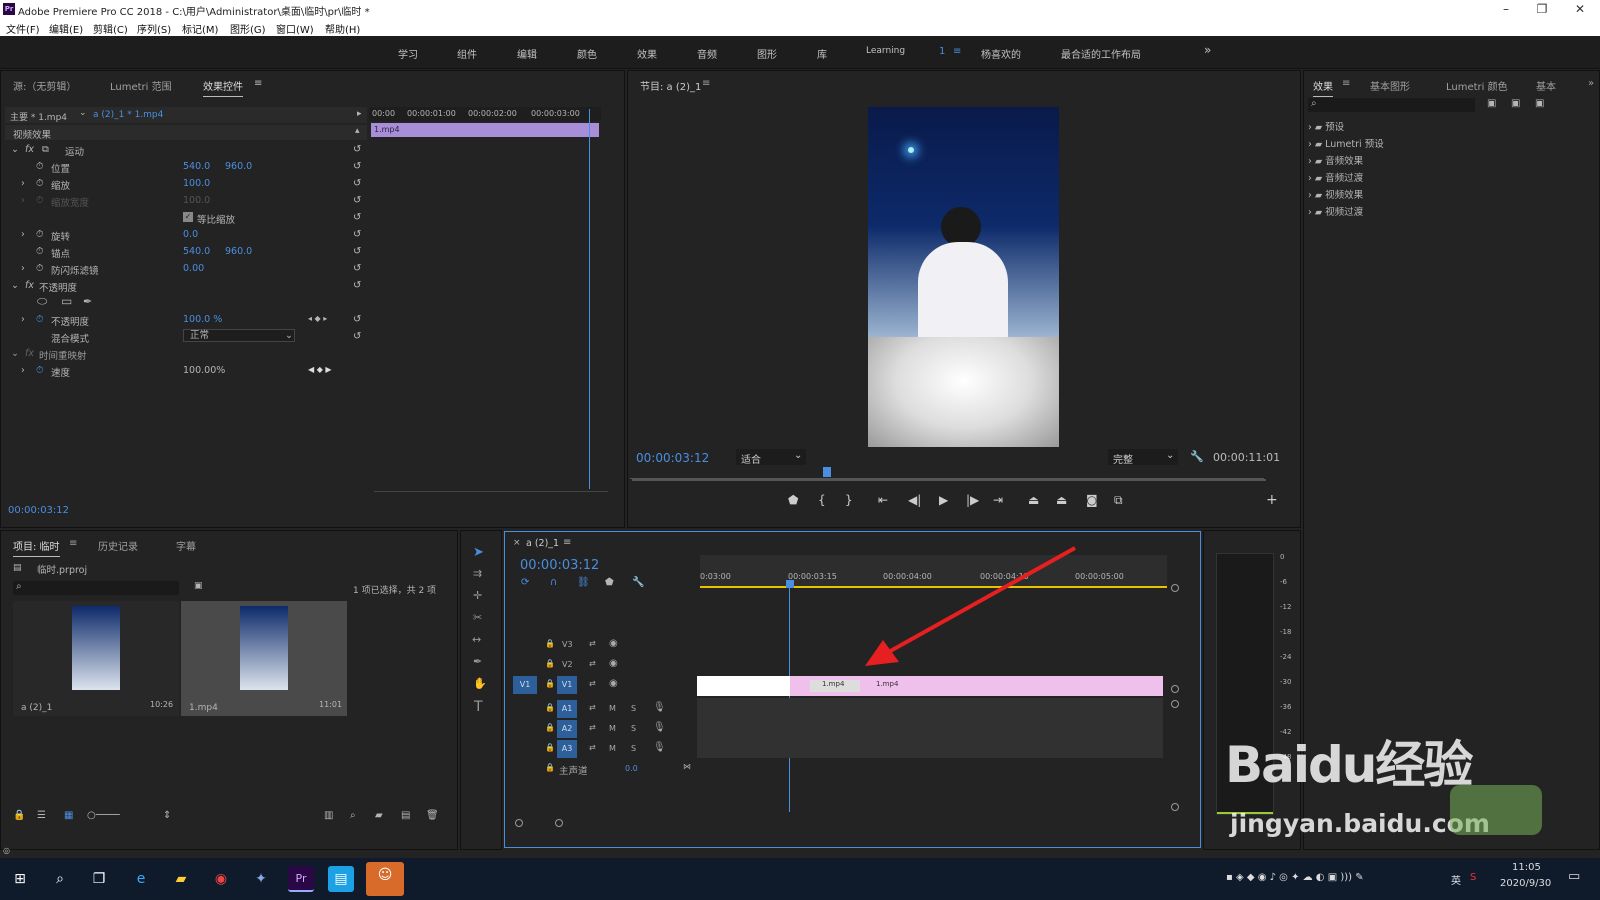 The width and height of the screenshot is (1600, 900). I want to click on effect-row-blend: 混合模式 正常 ⌄ ↺, so click(186, 336).